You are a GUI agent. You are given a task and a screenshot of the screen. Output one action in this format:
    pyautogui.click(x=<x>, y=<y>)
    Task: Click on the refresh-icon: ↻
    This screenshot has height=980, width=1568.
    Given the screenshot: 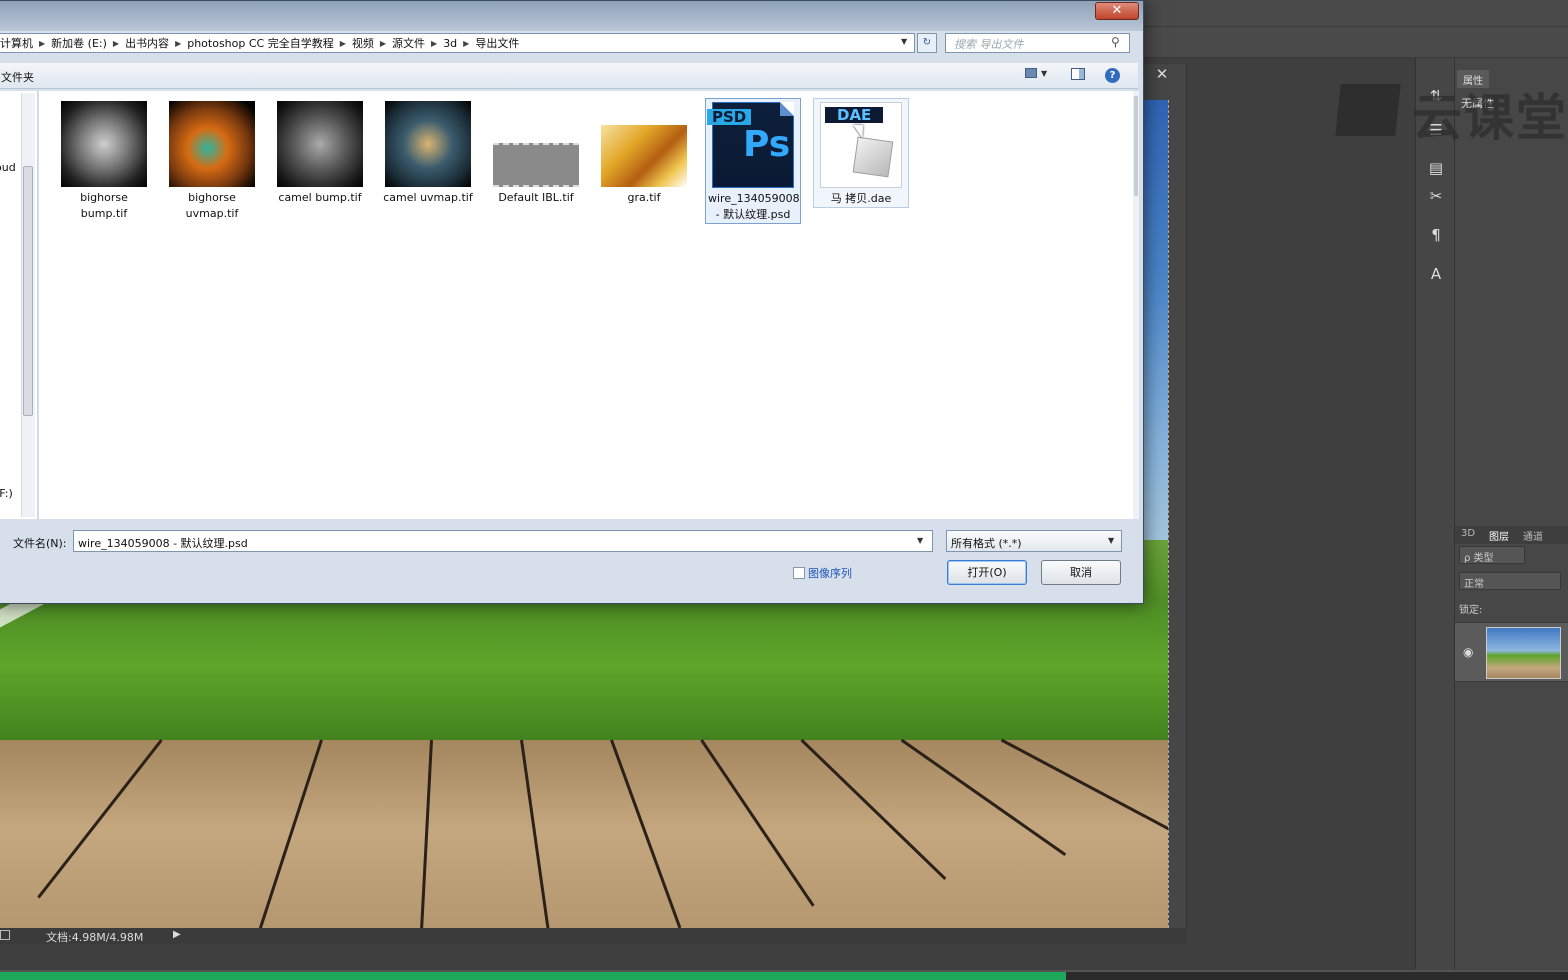 What is the action you would take?
    pyautogui.click(x=927, y=43)
    